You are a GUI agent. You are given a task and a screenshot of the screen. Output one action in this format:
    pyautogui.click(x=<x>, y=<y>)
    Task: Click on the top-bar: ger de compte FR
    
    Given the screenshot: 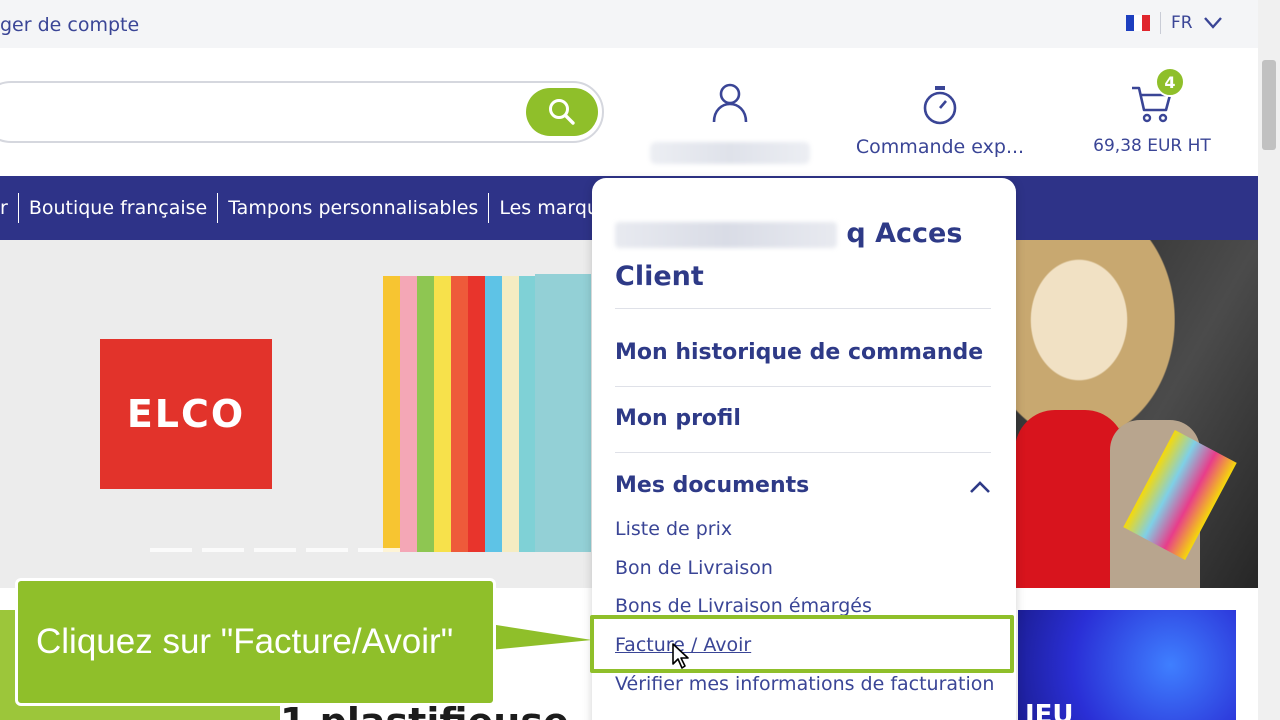 What is the action you would take?
    pyautogui.click(x=629, y=24)
    